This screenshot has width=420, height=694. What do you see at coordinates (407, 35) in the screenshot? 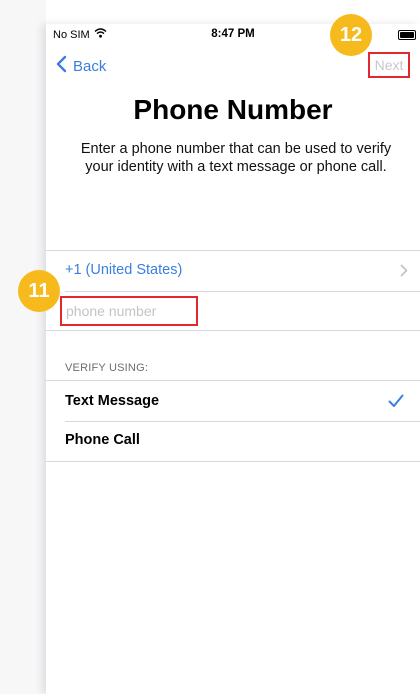
I see `battery-icon` at bounding box center [407, 35].